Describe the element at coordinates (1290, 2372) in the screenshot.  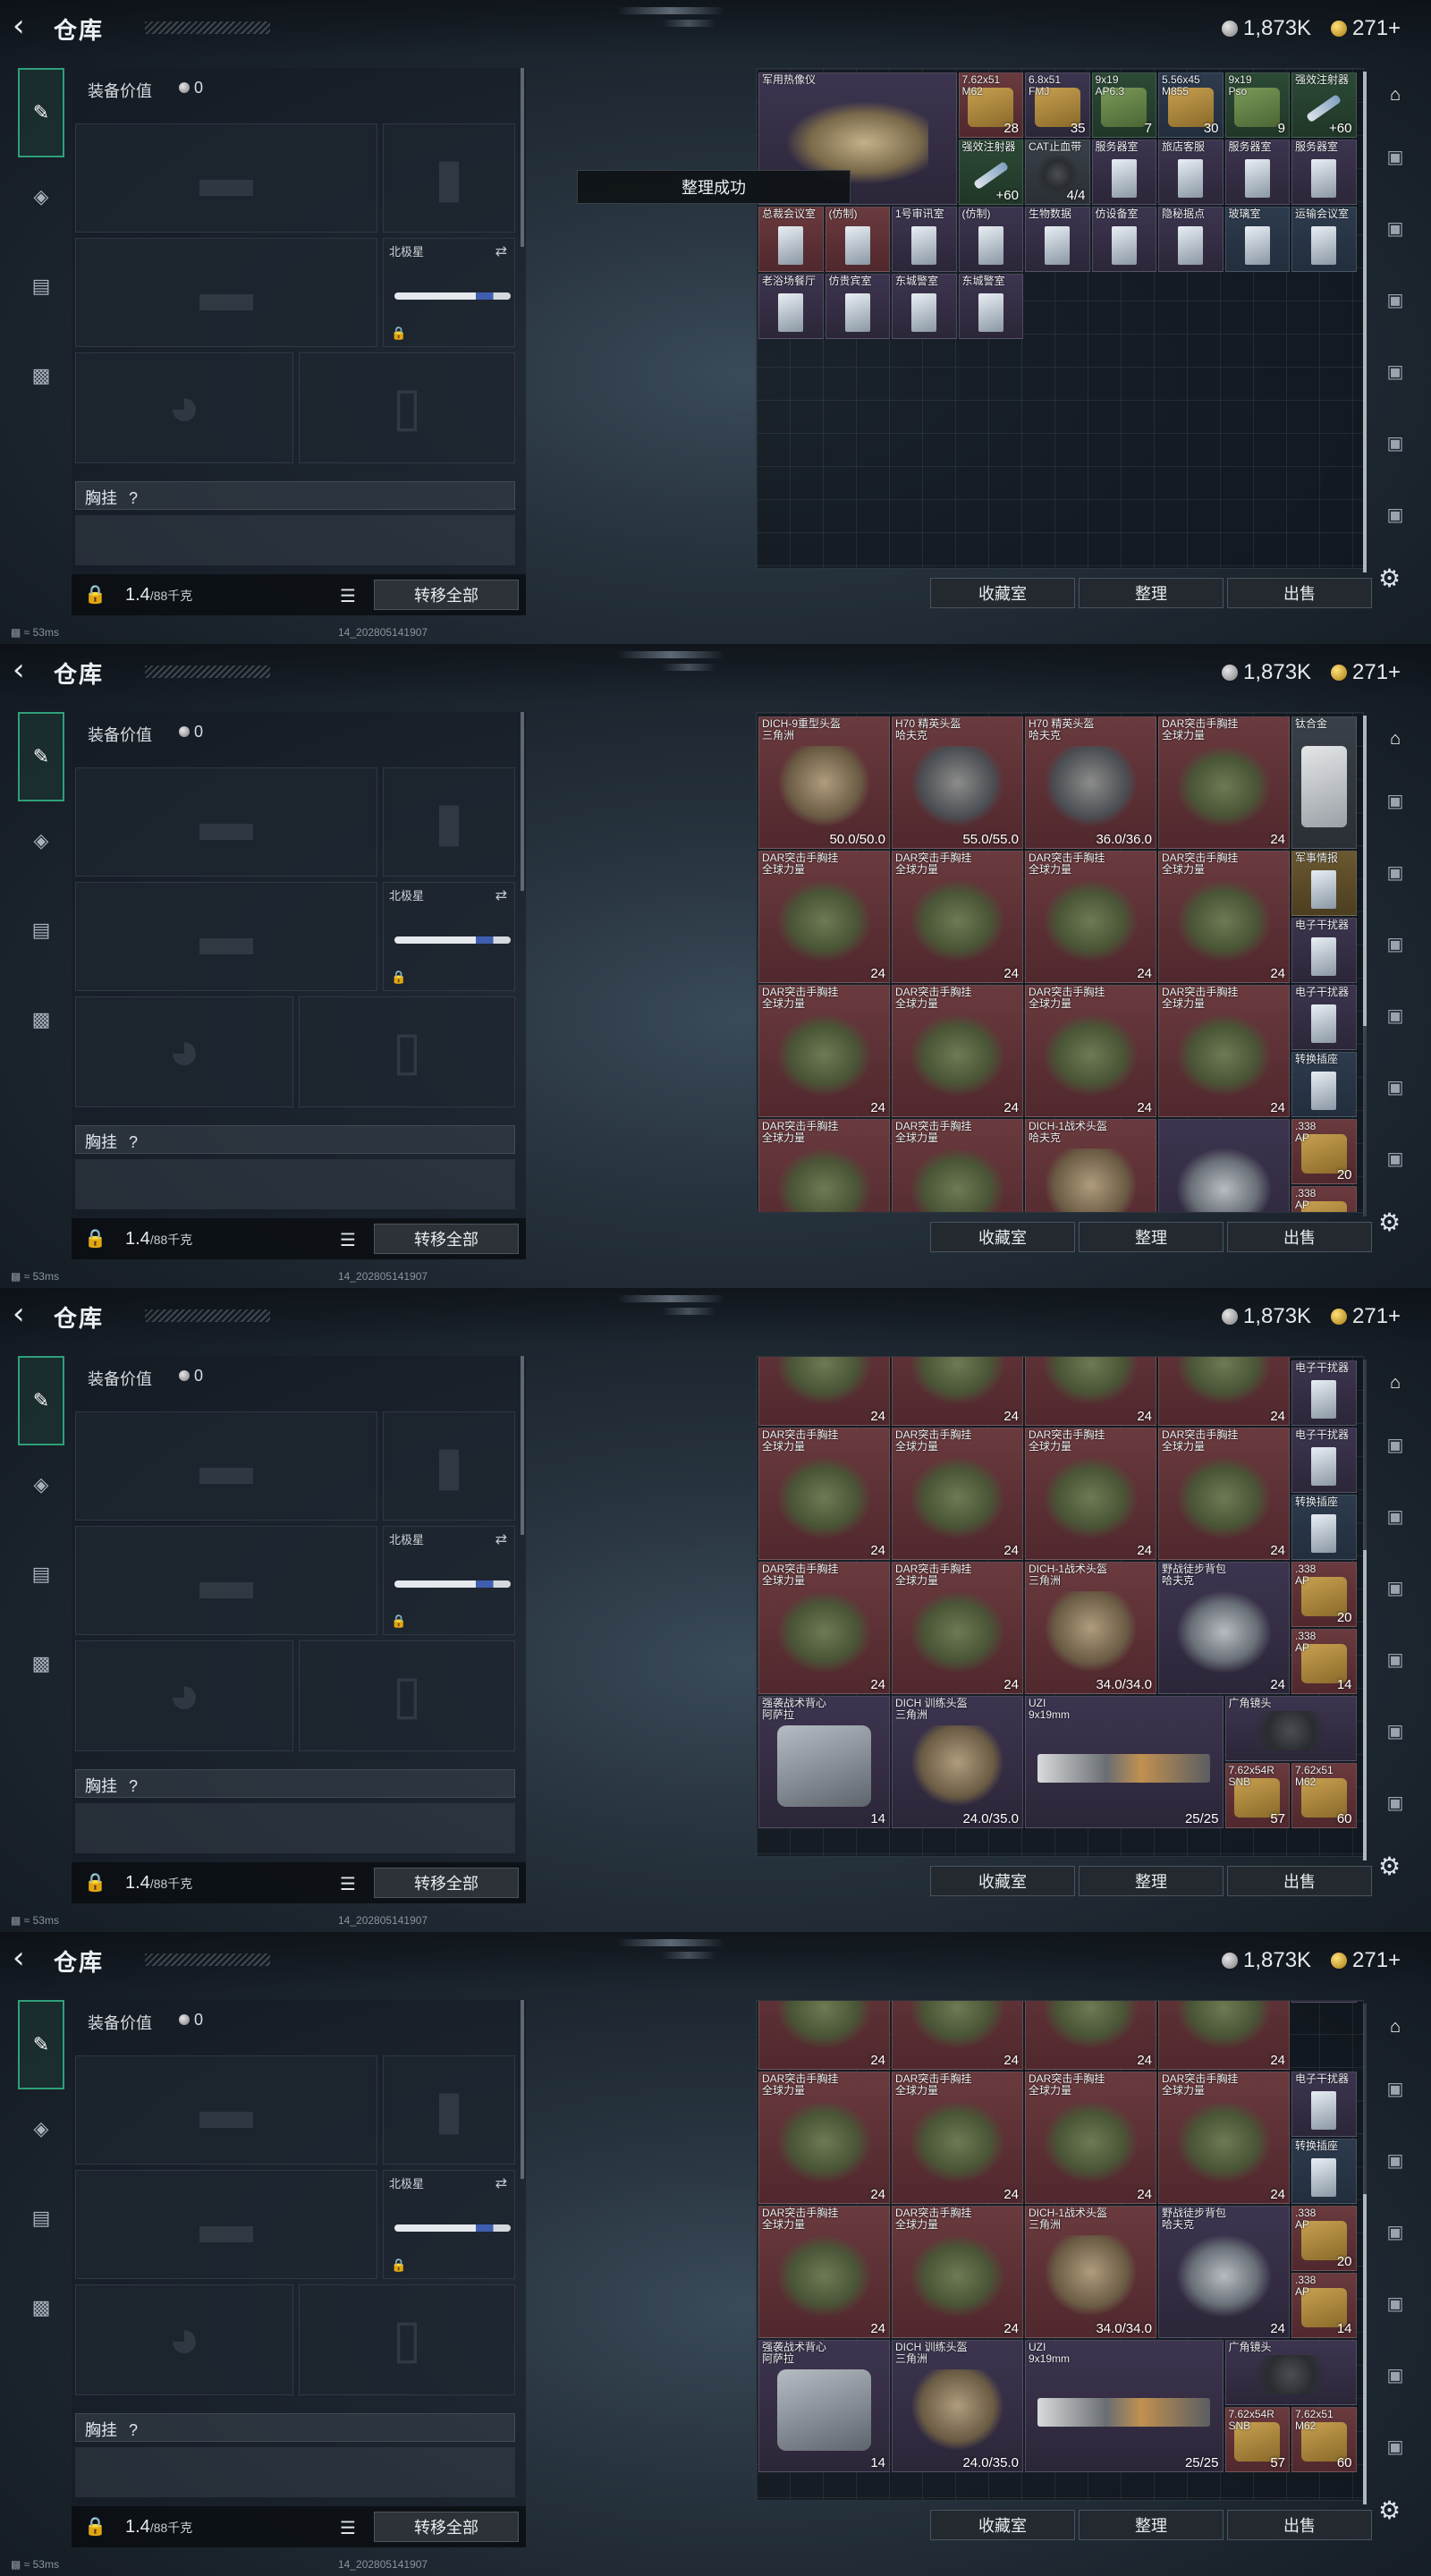
I see `stash-item: 广角镜头` at that location.